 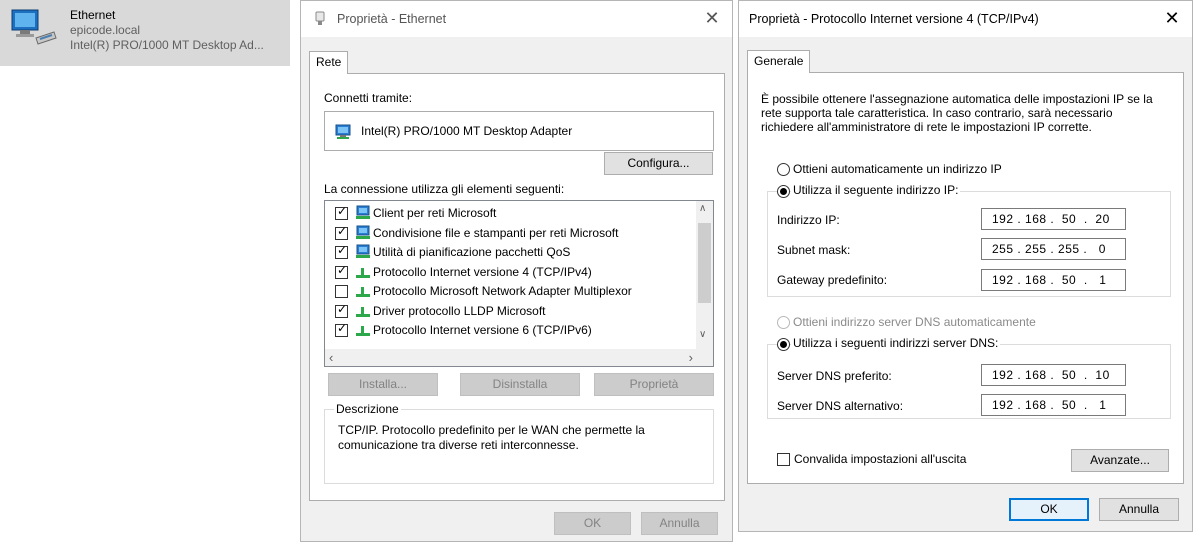 What do you see at coordinates (435, 213) in the screenshot?
I see `item-label: Client per reti Microsoft` at bounding box center [435, 213].